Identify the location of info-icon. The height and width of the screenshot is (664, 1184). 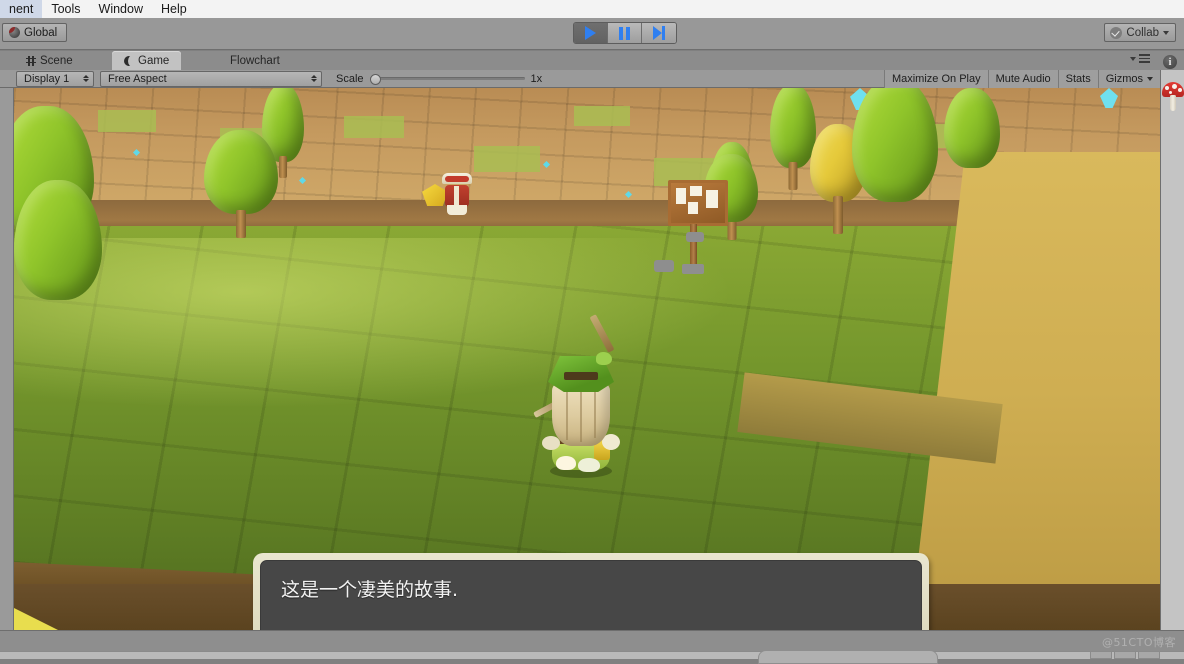
(1170, 62).